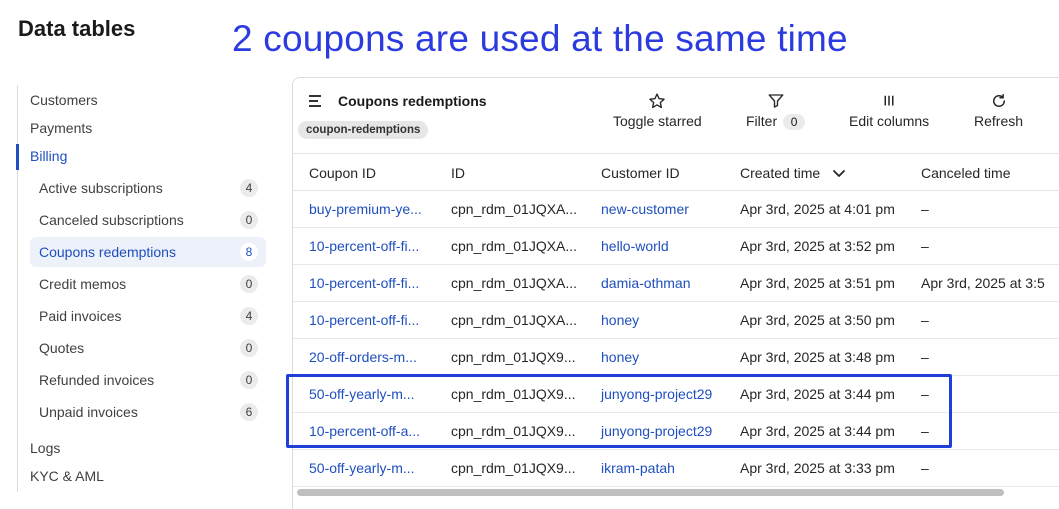  I want to click on customer-id-link: hello-world, so click(635, 246).